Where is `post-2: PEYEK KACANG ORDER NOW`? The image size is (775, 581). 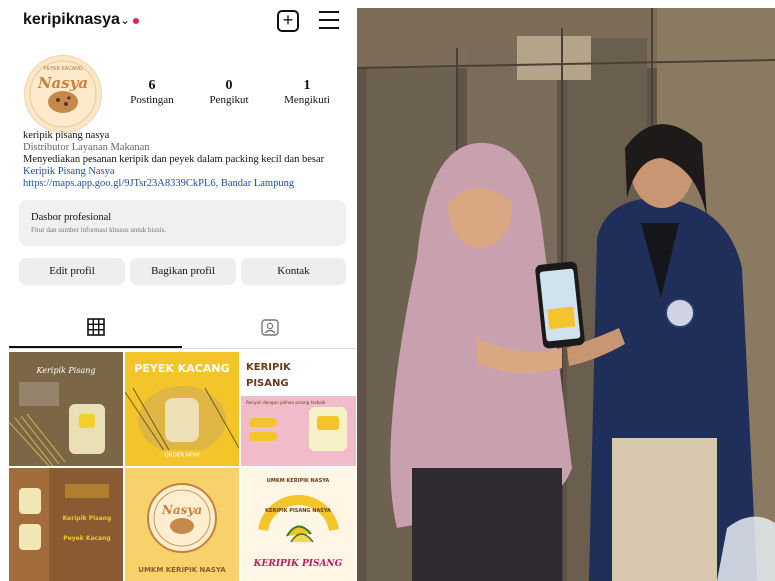
post-2: PEYEK KACANG ORDER NOW is located at coordinates (182, 409).